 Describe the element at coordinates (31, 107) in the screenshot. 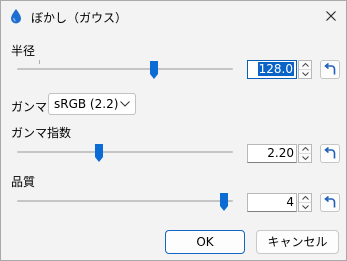

I see `gamma-label: ガンマ:` at that location.